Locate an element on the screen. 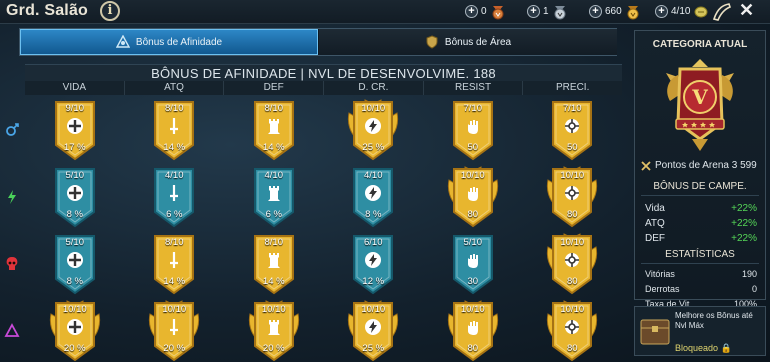 Image resolution: width=770 pixels, height=362 pixels. horn-icon is located at coordinates (721, 12).